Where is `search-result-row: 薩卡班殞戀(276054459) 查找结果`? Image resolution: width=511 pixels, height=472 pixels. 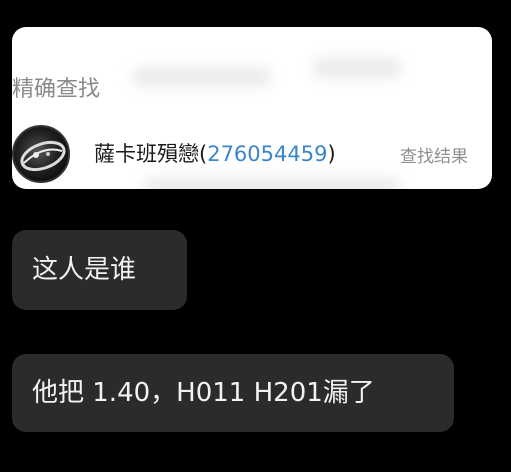
search-result-row: 薩卡班殞戀(276054459) 查找结果 is located at coordinates (252, 153).